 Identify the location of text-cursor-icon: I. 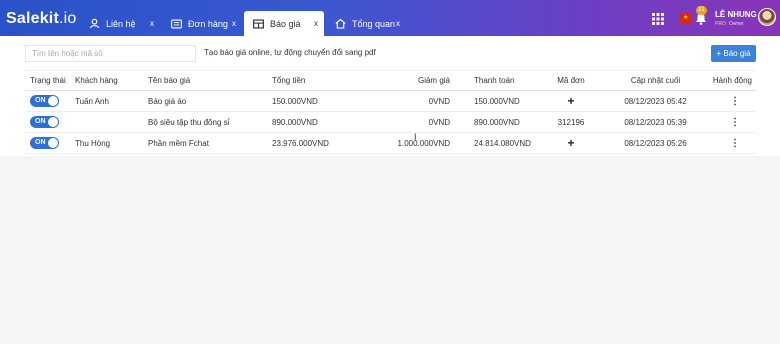
(415, 137).